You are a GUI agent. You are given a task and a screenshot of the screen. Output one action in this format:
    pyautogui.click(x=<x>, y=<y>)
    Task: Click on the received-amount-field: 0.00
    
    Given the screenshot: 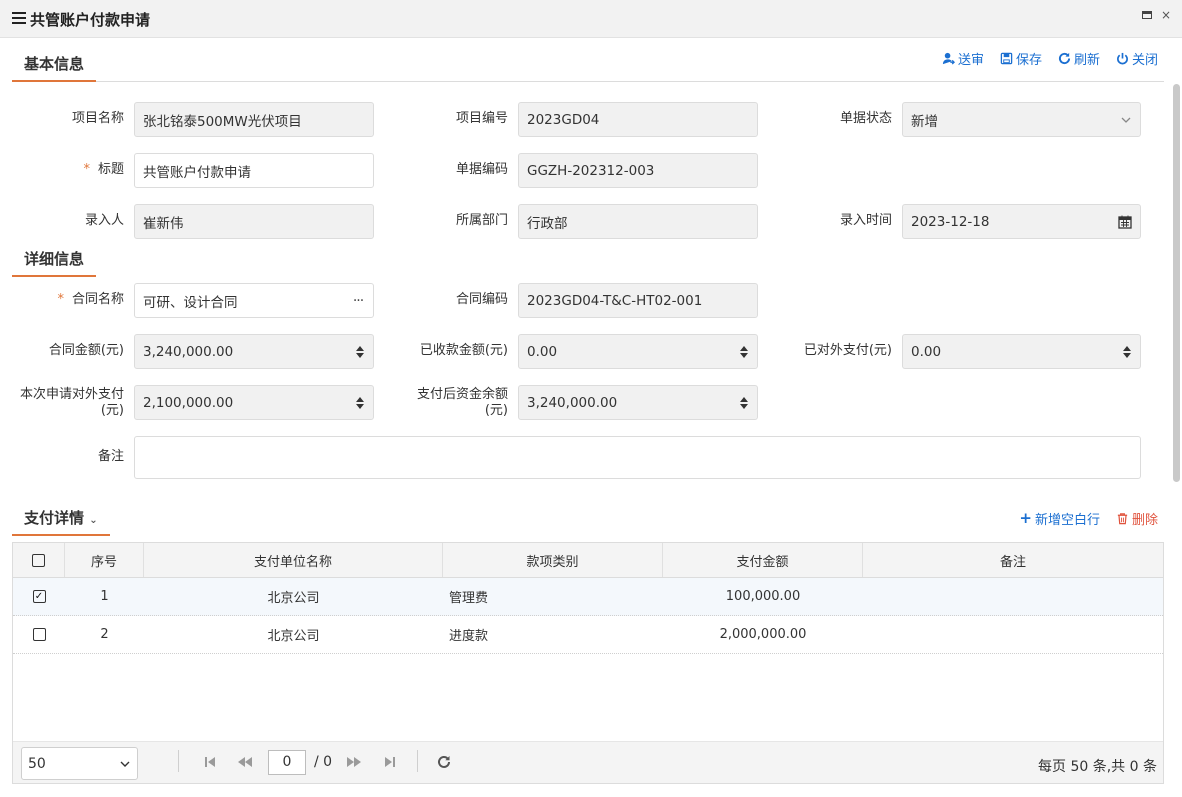 What is the action you would take?
    pyautogui.click(x=638, y=351)
    